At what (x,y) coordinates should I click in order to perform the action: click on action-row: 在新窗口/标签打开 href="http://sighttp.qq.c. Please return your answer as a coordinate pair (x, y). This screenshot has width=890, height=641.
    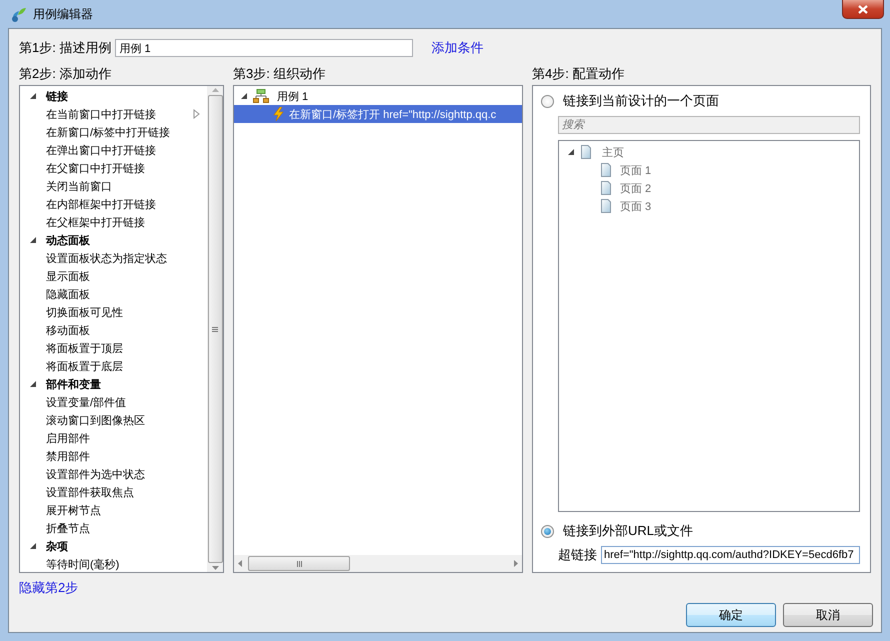
    Looking at the image, I should click on (378, 114).